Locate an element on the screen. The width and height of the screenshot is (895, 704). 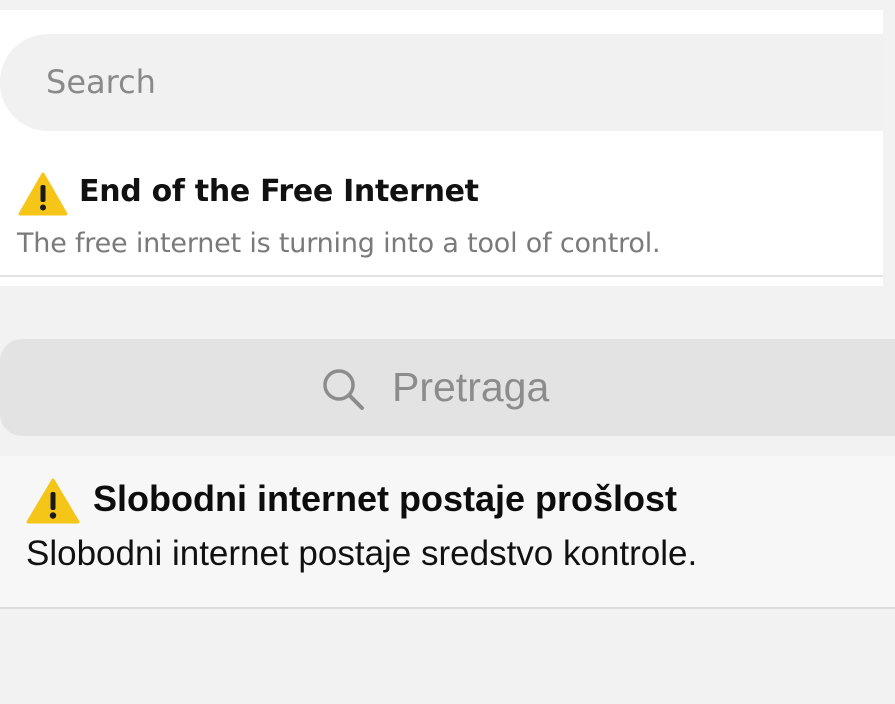
search-placeholder: Search is located at coordinates (101, 82).